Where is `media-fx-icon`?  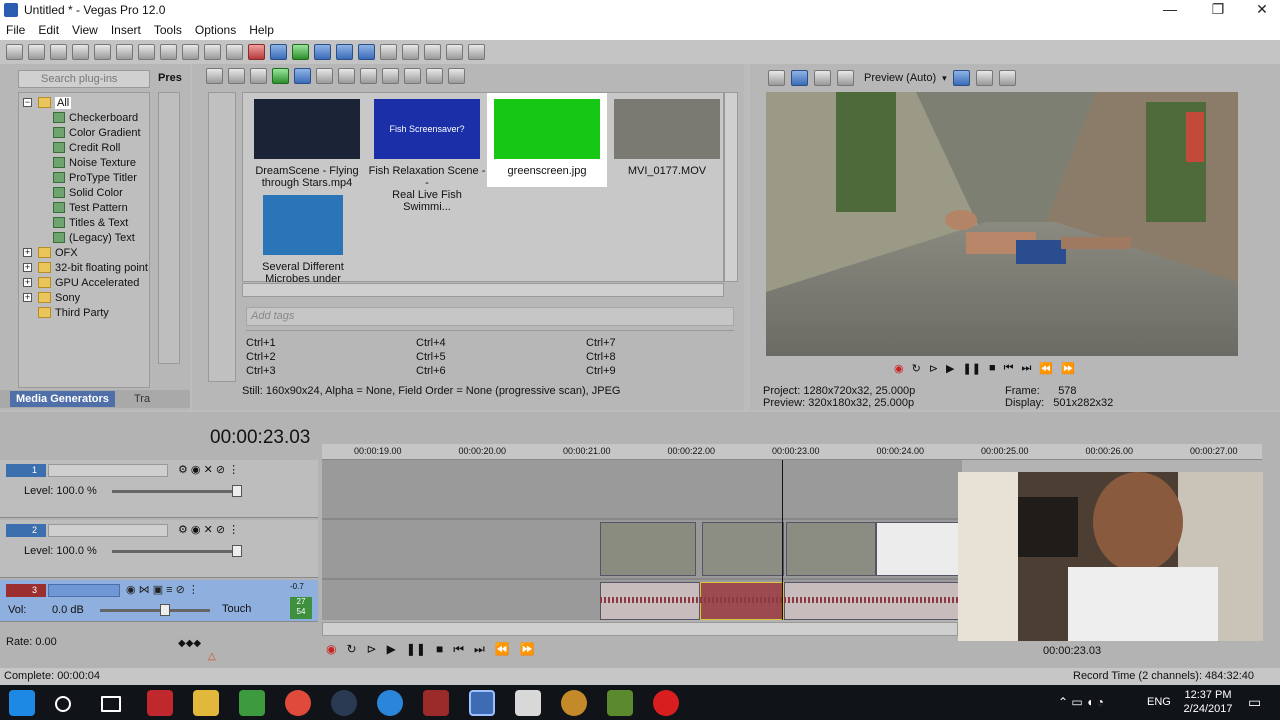 media-fx-icon is located at coordinates (302, 76).